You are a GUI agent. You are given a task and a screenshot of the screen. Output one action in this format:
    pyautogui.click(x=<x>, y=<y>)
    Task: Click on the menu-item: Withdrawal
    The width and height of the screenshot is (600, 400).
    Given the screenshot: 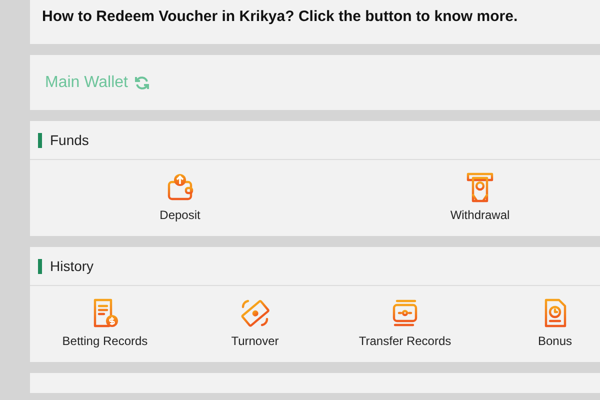 What is the action you would take?
    pyautogui.click(x=480, y=215)
    